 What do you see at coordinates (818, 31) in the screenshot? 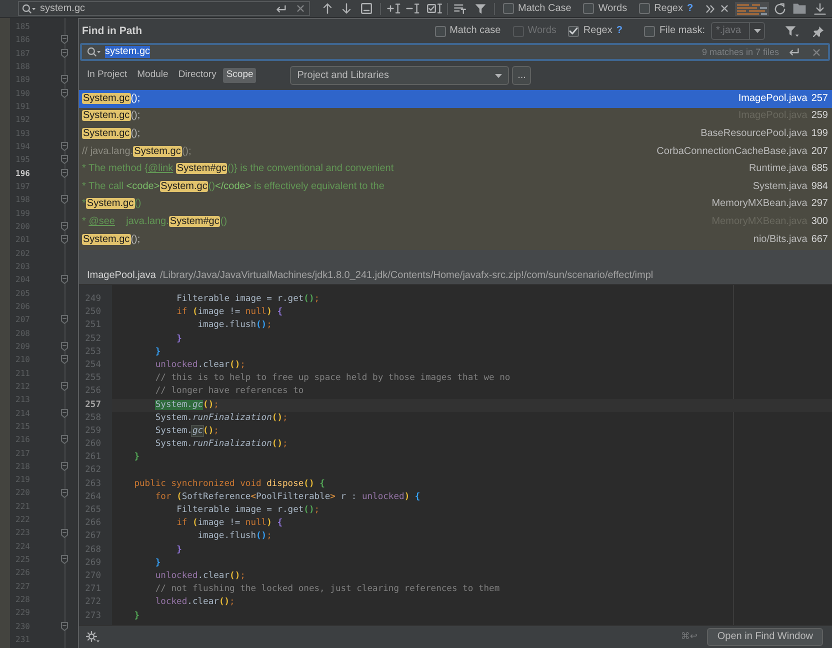
I see `pin-icon` at bounding box center [818, 31].